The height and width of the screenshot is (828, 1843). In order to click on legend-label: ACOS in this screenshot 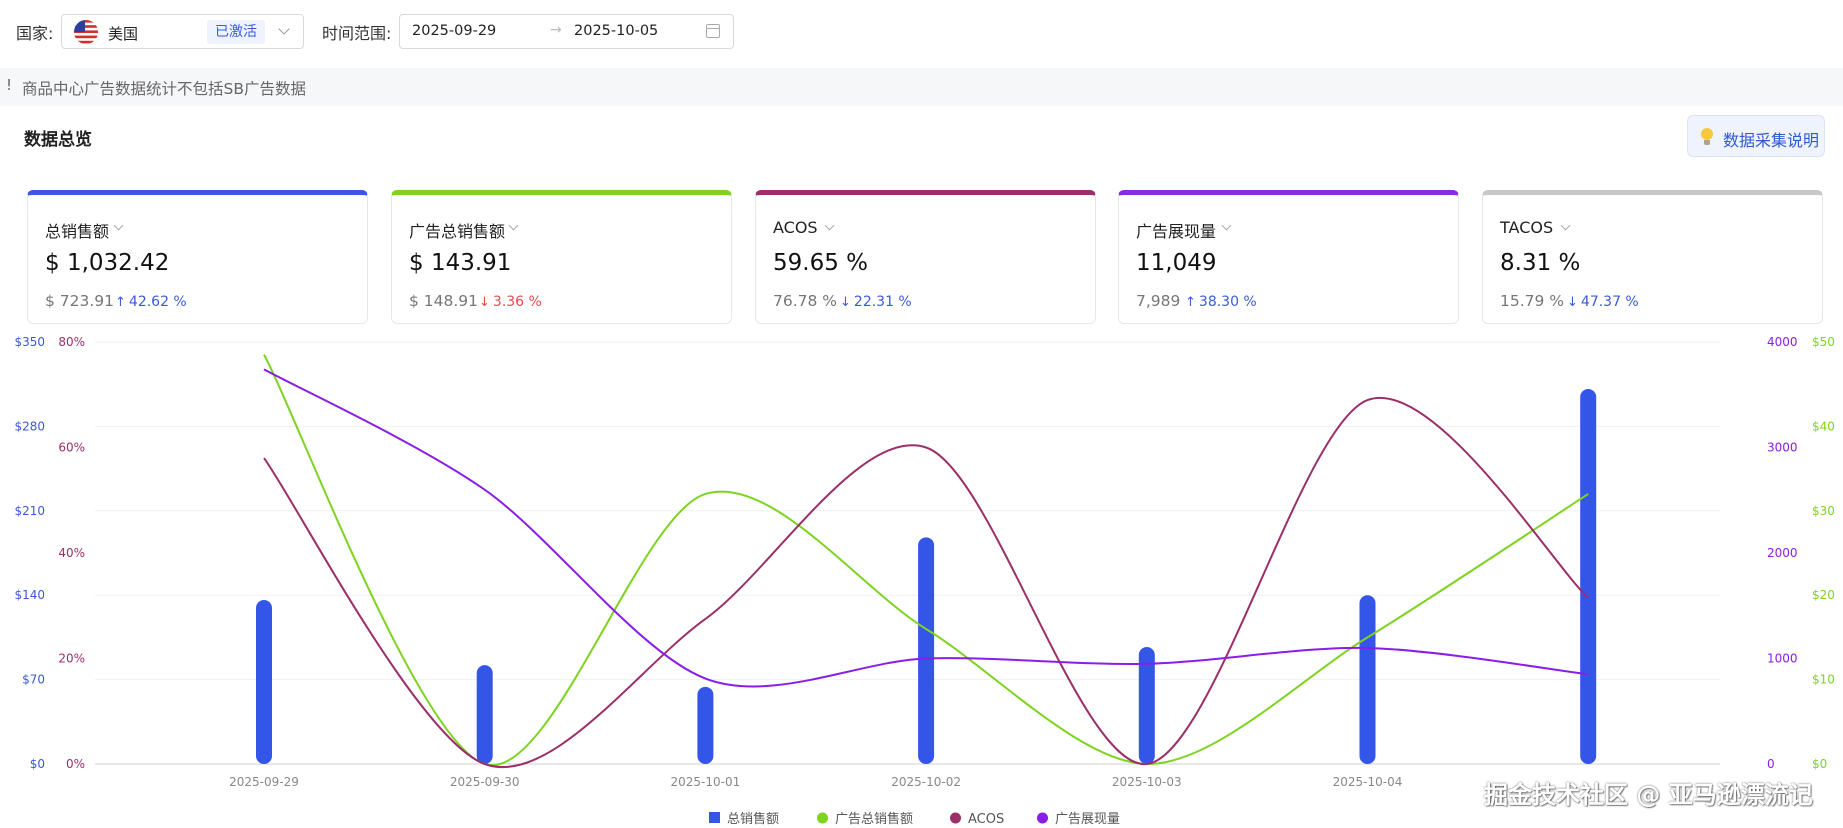, I will do `click(986, 819)`.